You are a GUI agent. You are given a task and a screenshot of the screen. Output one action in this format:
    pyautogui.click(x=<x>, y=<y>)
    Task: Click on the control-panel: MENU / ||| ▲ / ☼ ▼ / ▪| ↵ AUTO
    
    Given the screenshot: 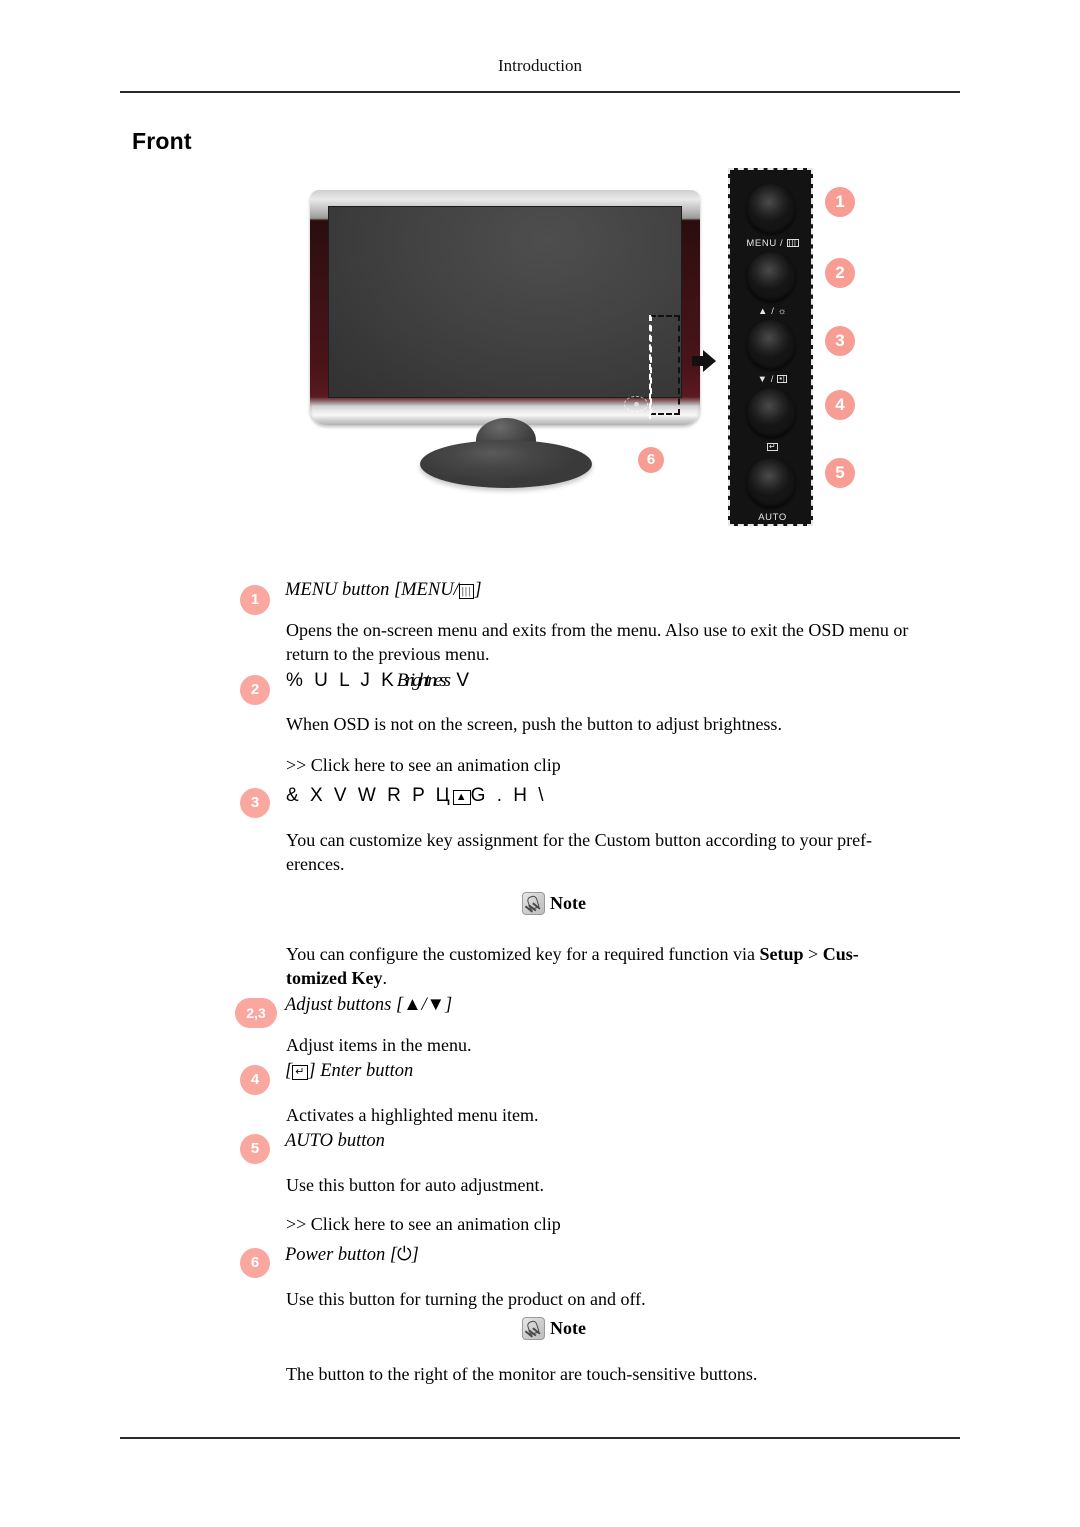 What is the action you would take?
    pyautogui.click(x=770, y=347)
    